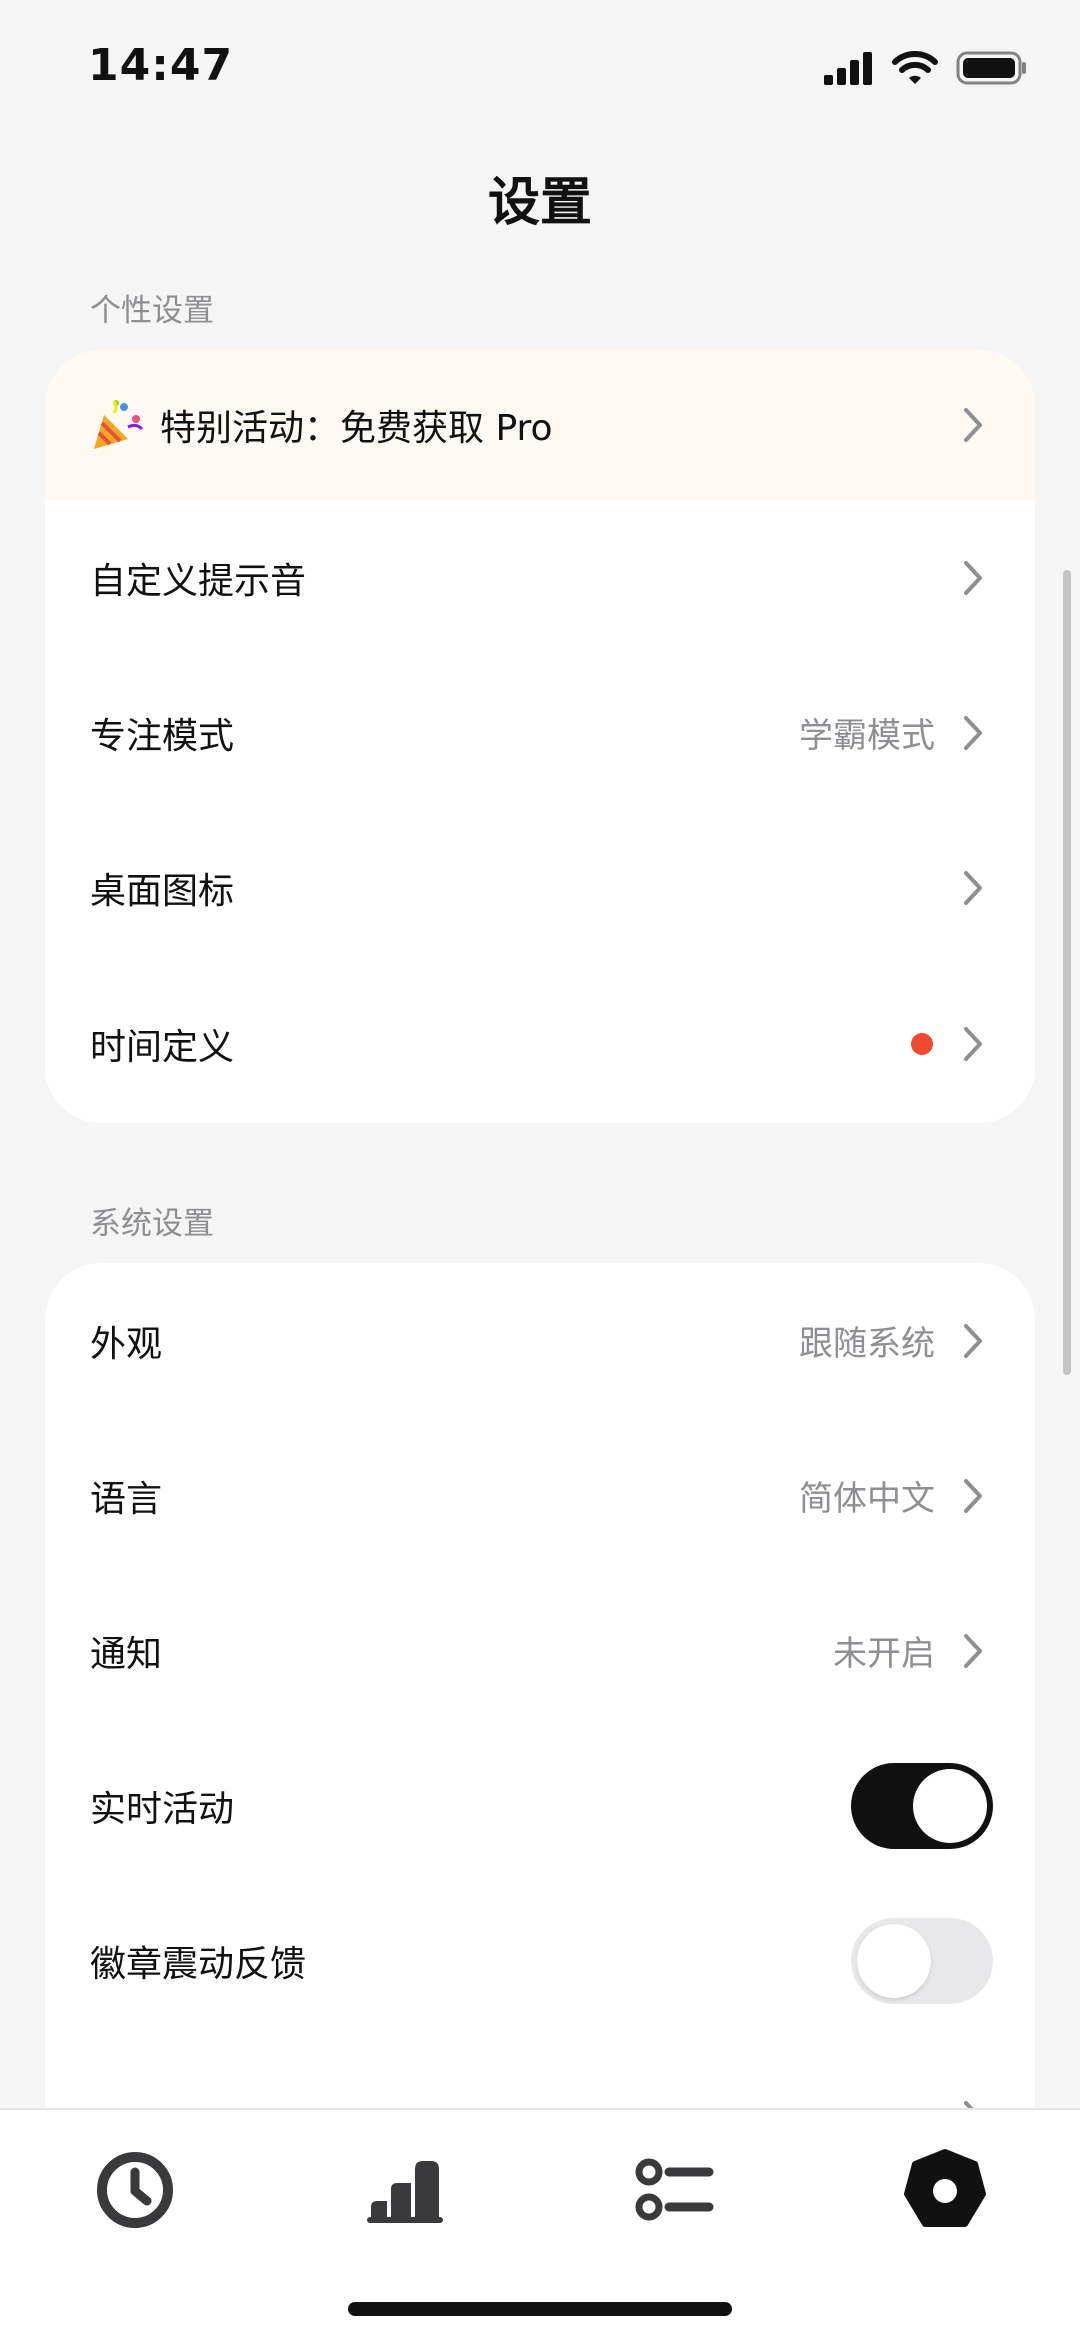 Image resolution: width=1080 pixels, height=2337 pixels. Describe the element at coordinates (126, 1344) in the screenshot. I see `appearance-label: 外观` at that location.